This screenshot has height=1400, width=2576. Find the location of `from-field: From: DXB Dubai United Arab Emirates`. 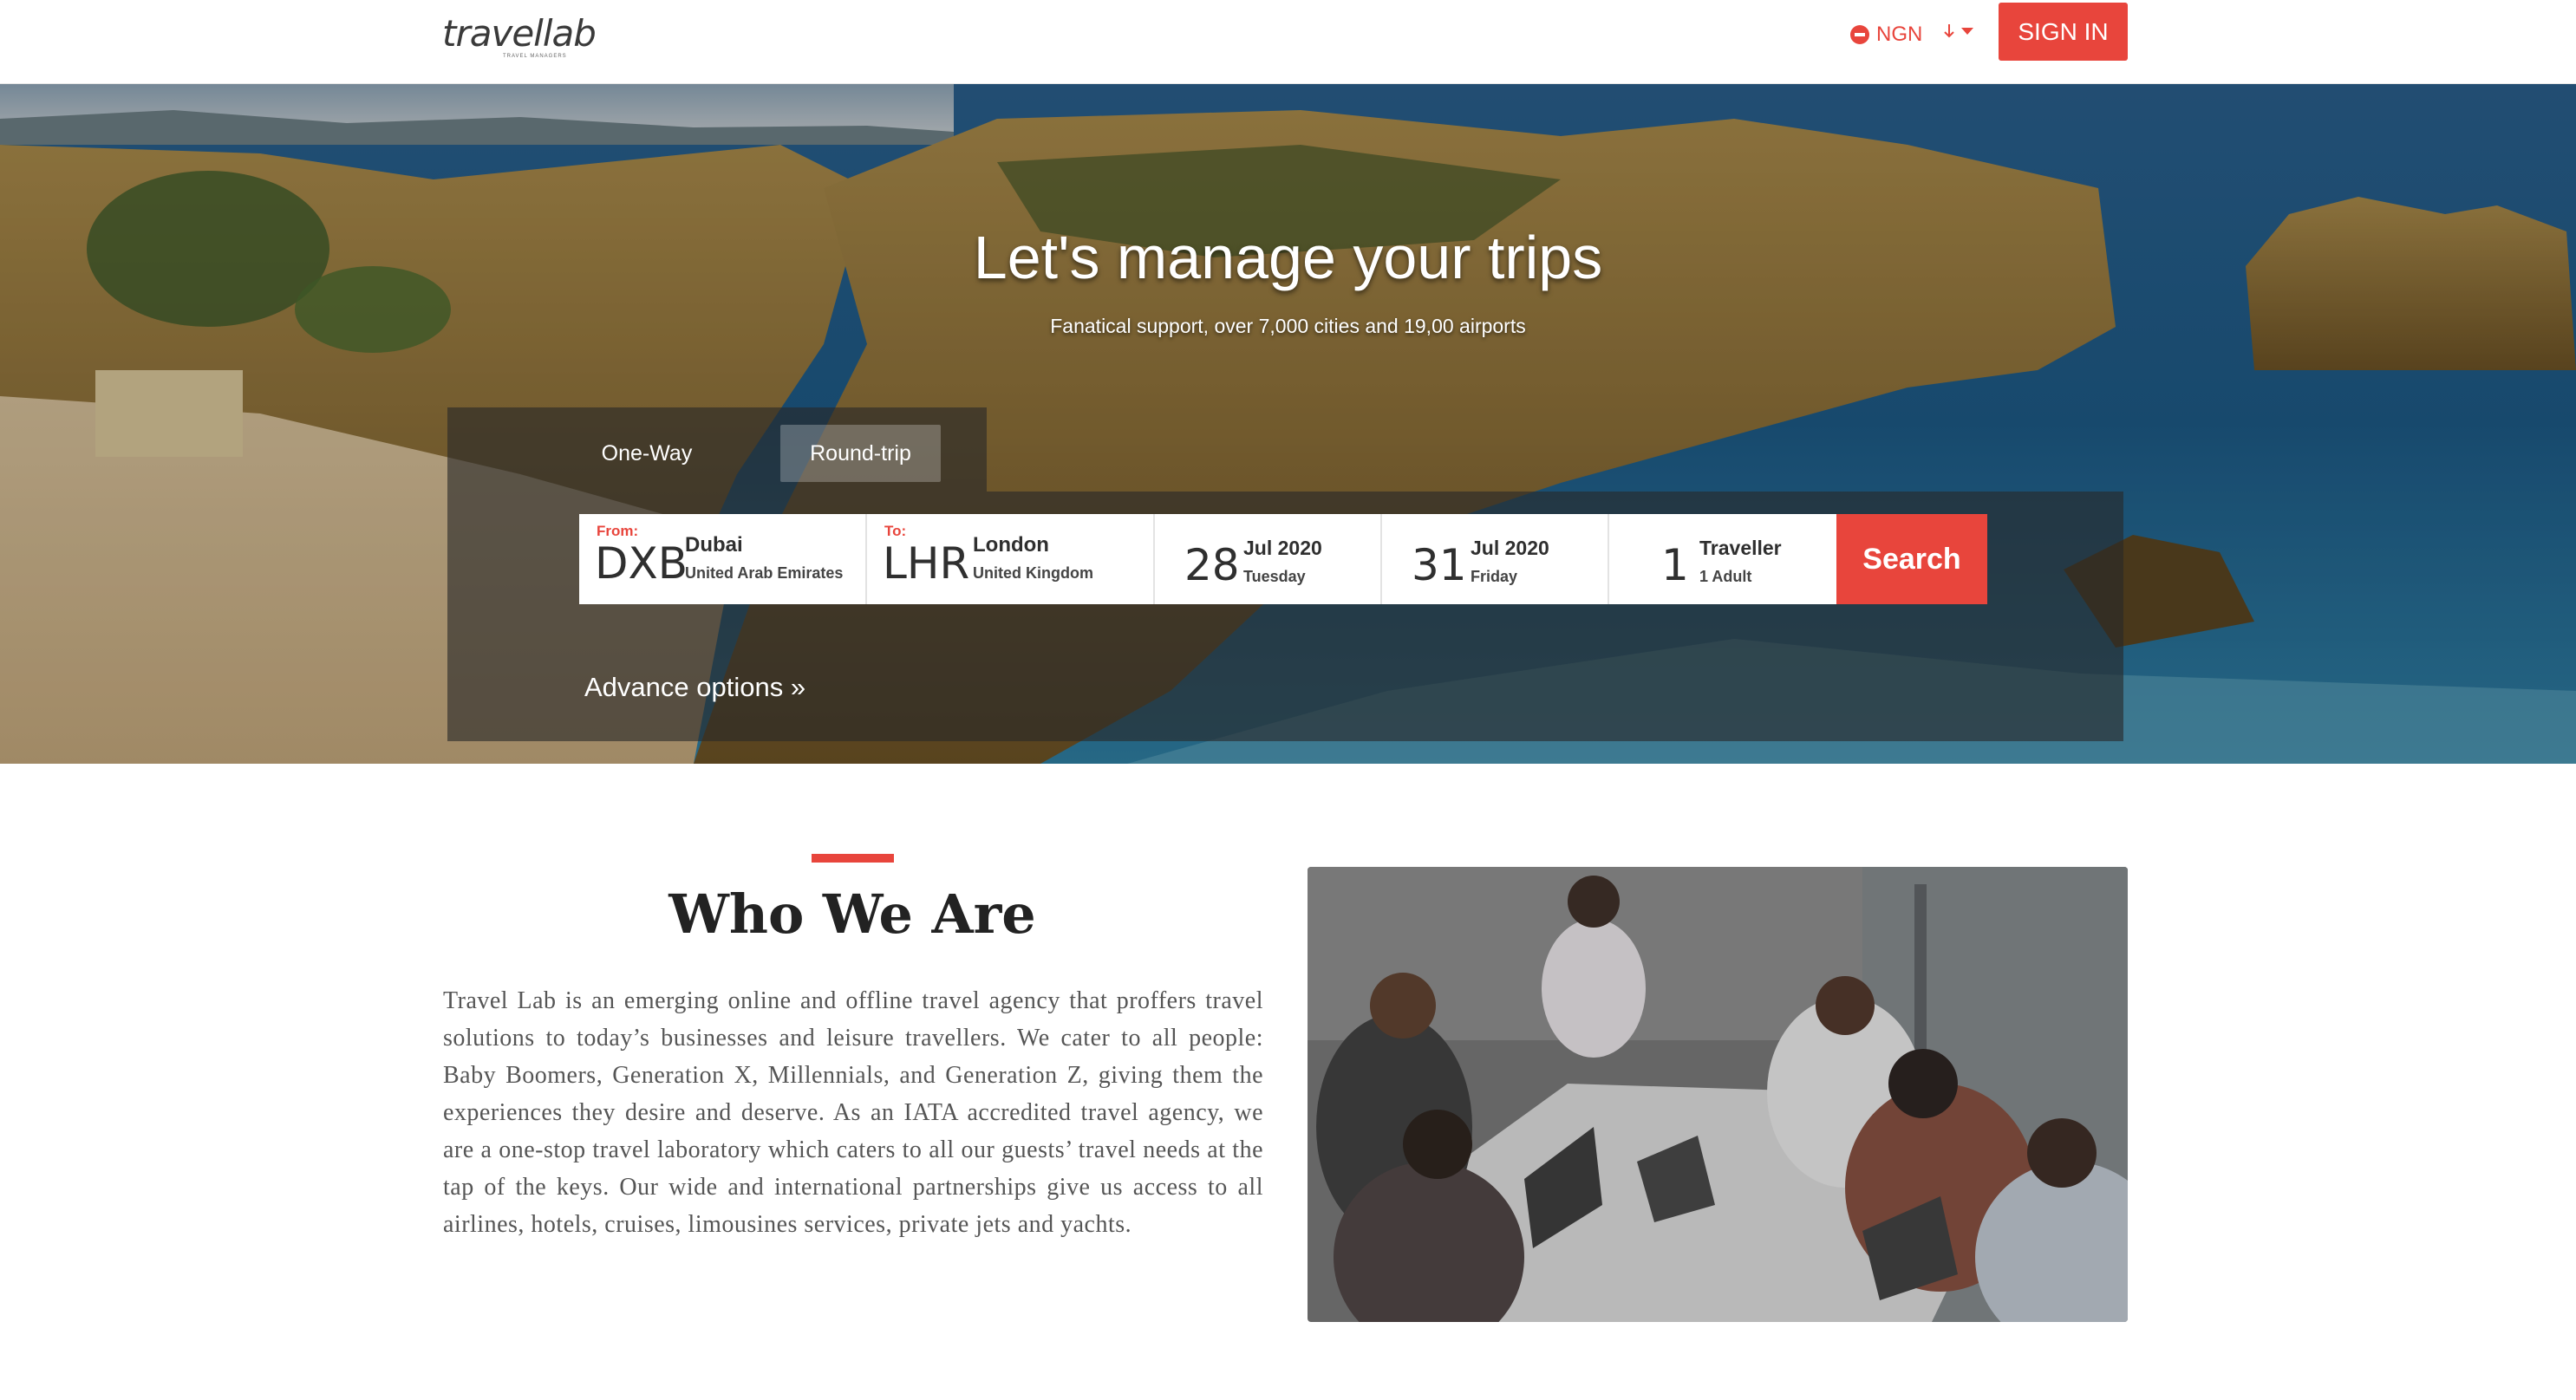

from-field: From: DXB Dubai United Arab Emirates is located at coordinates (723, 559).